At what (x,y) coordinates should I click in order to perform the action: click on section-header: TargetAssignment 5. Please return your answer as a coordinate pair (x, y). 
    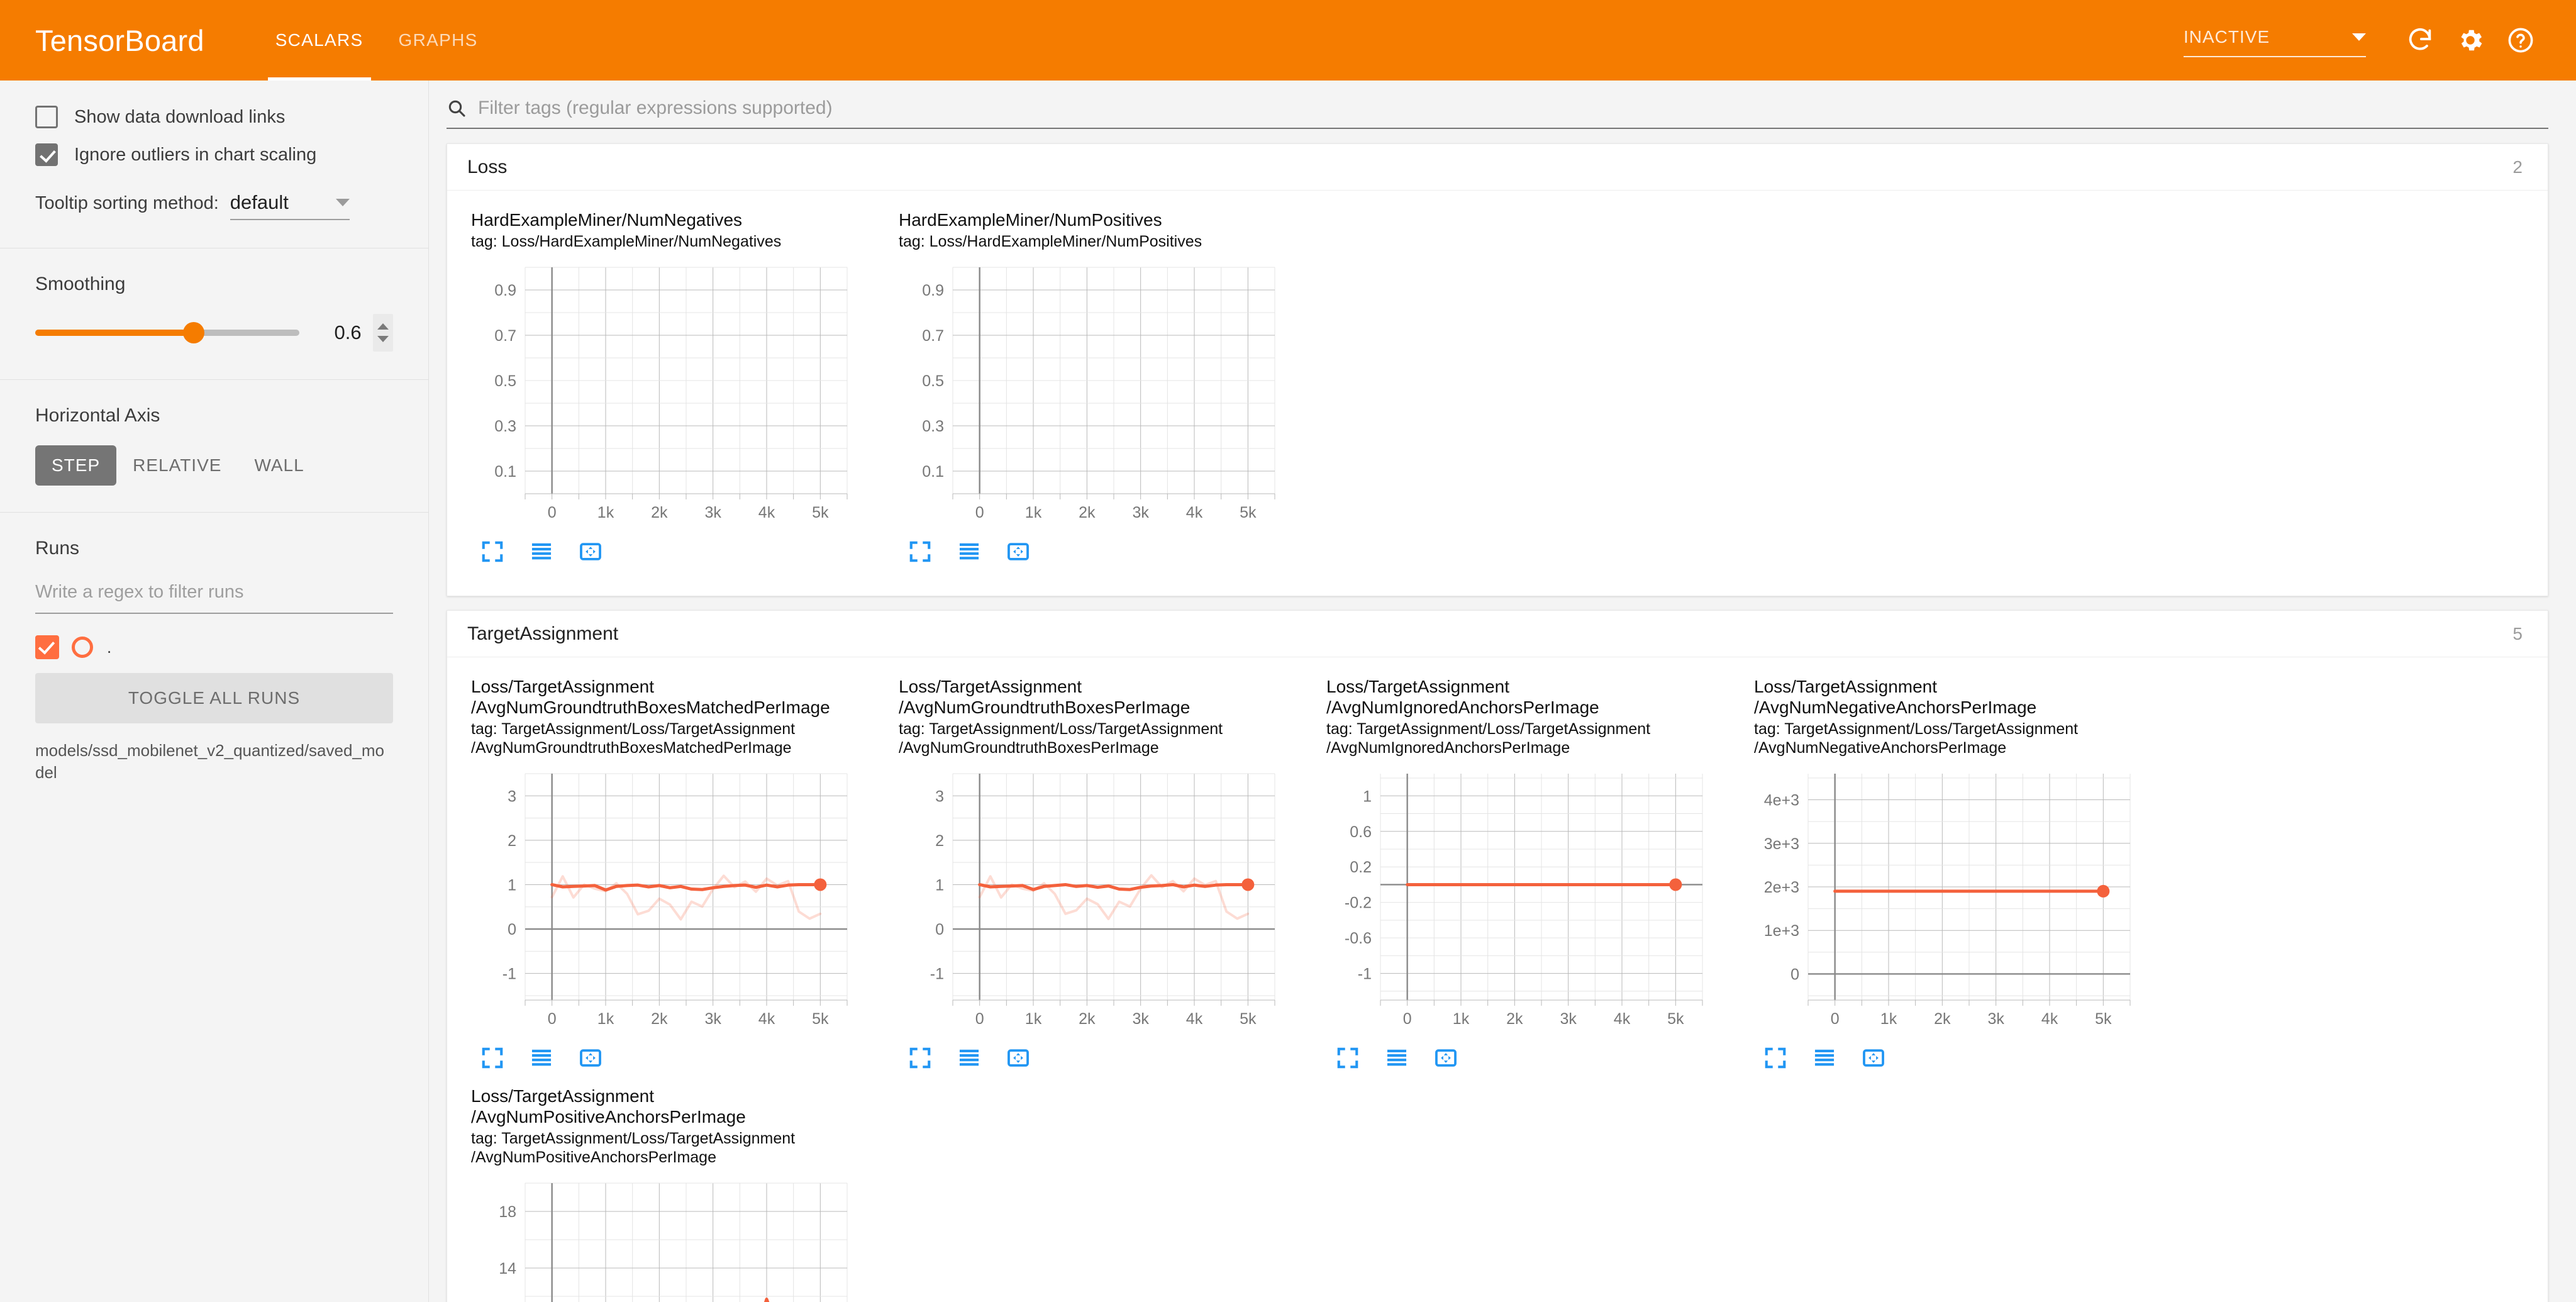
    Looking at the image, I should click on (1497, 634).